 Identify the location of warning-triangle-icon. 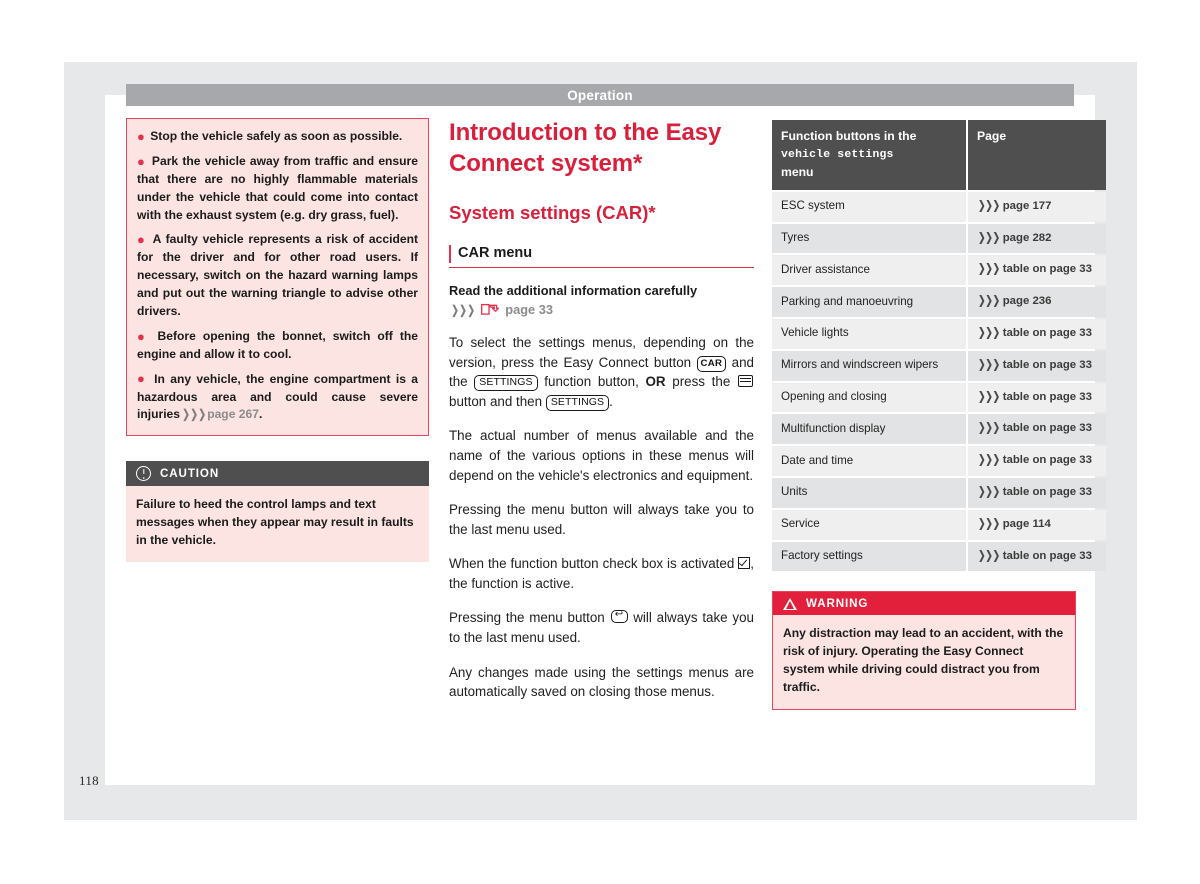
(790, 603).